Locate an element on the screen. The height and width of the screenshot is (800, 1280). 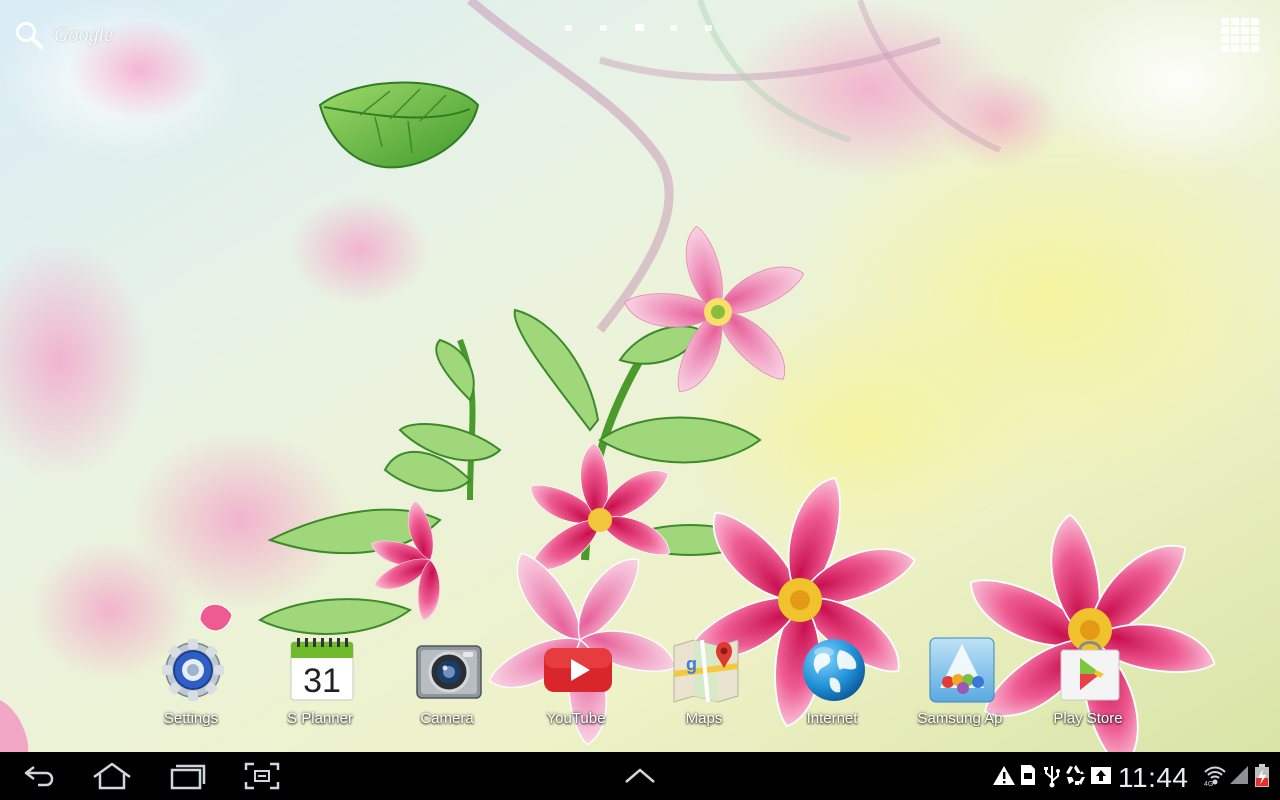
google-search-widget: Google is located at coordinates (89, 35).